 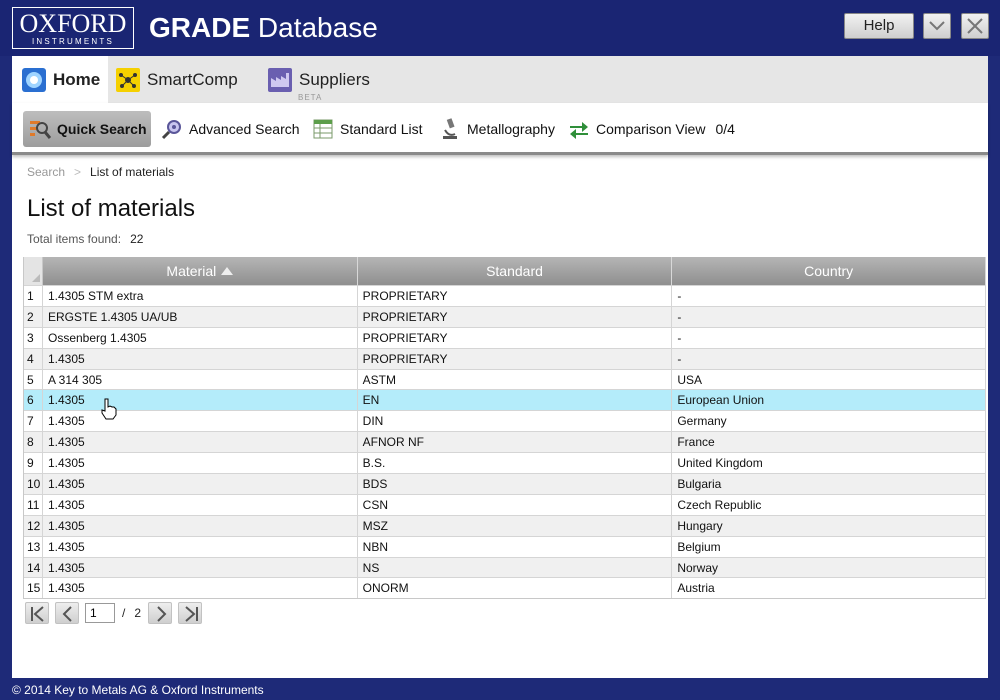 I want to click on material-cell: A 314 305, so click(x=200, y=379).